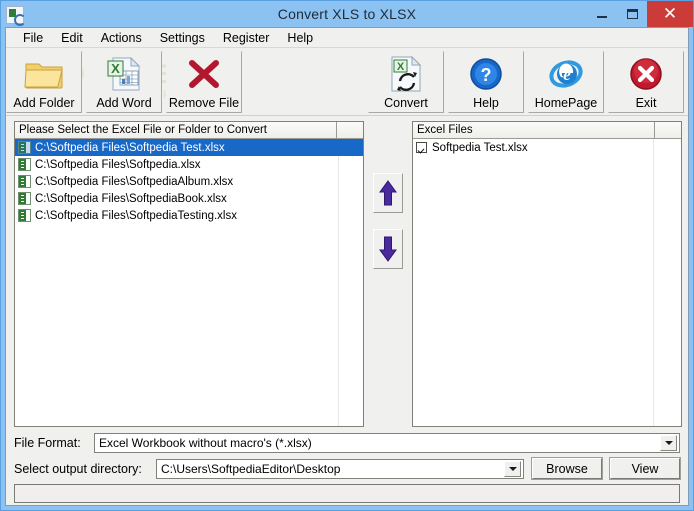 This screenshot has height=511, width=694. I want to click on file-format-label: File Format:, so click(47, 443).